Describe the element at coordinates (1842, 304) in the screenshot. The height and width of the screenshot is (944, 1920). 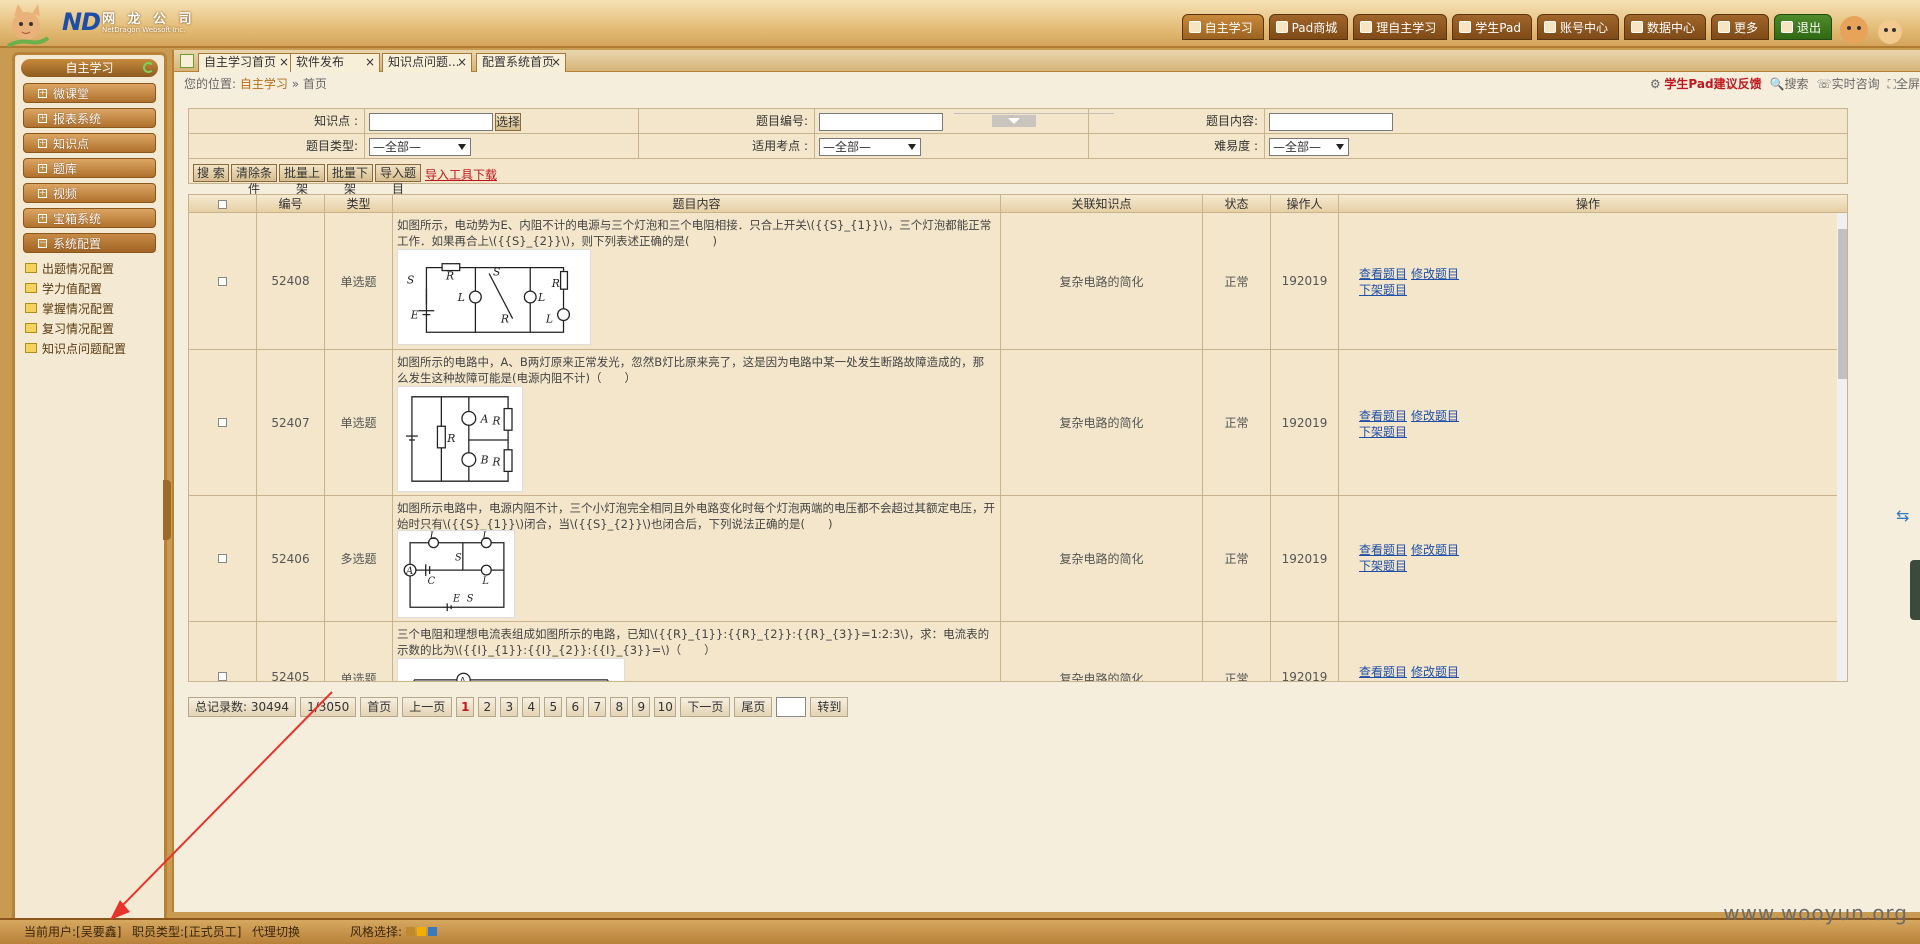
I see `scrollbar-thumb` at that location.